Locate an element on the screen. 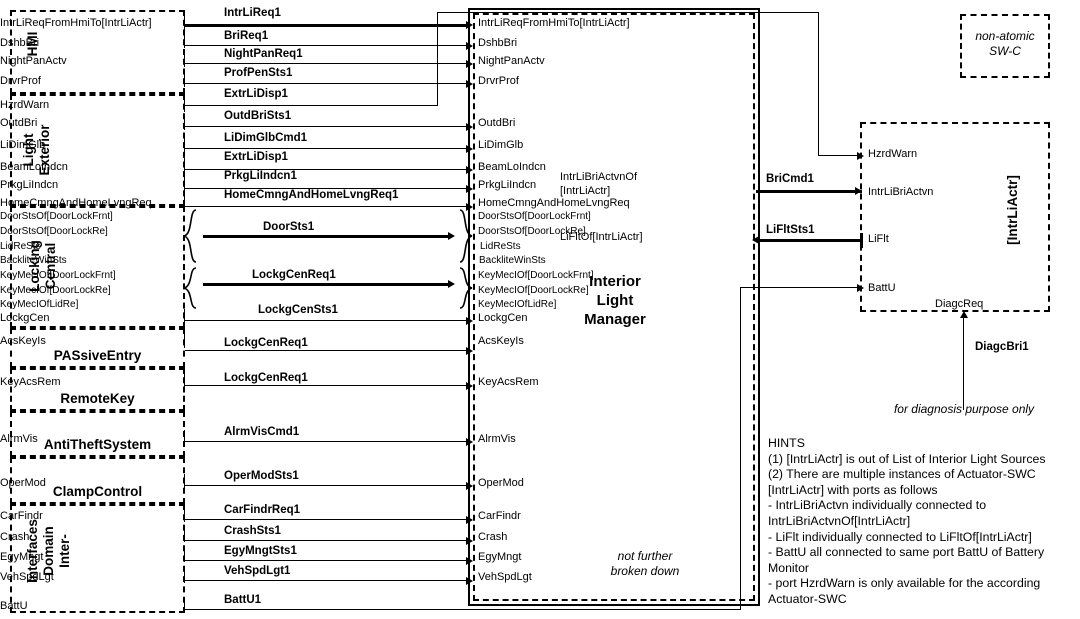  port-cl-backlitewinsts: BackliteWinSts is located at coordinates (89, 261).